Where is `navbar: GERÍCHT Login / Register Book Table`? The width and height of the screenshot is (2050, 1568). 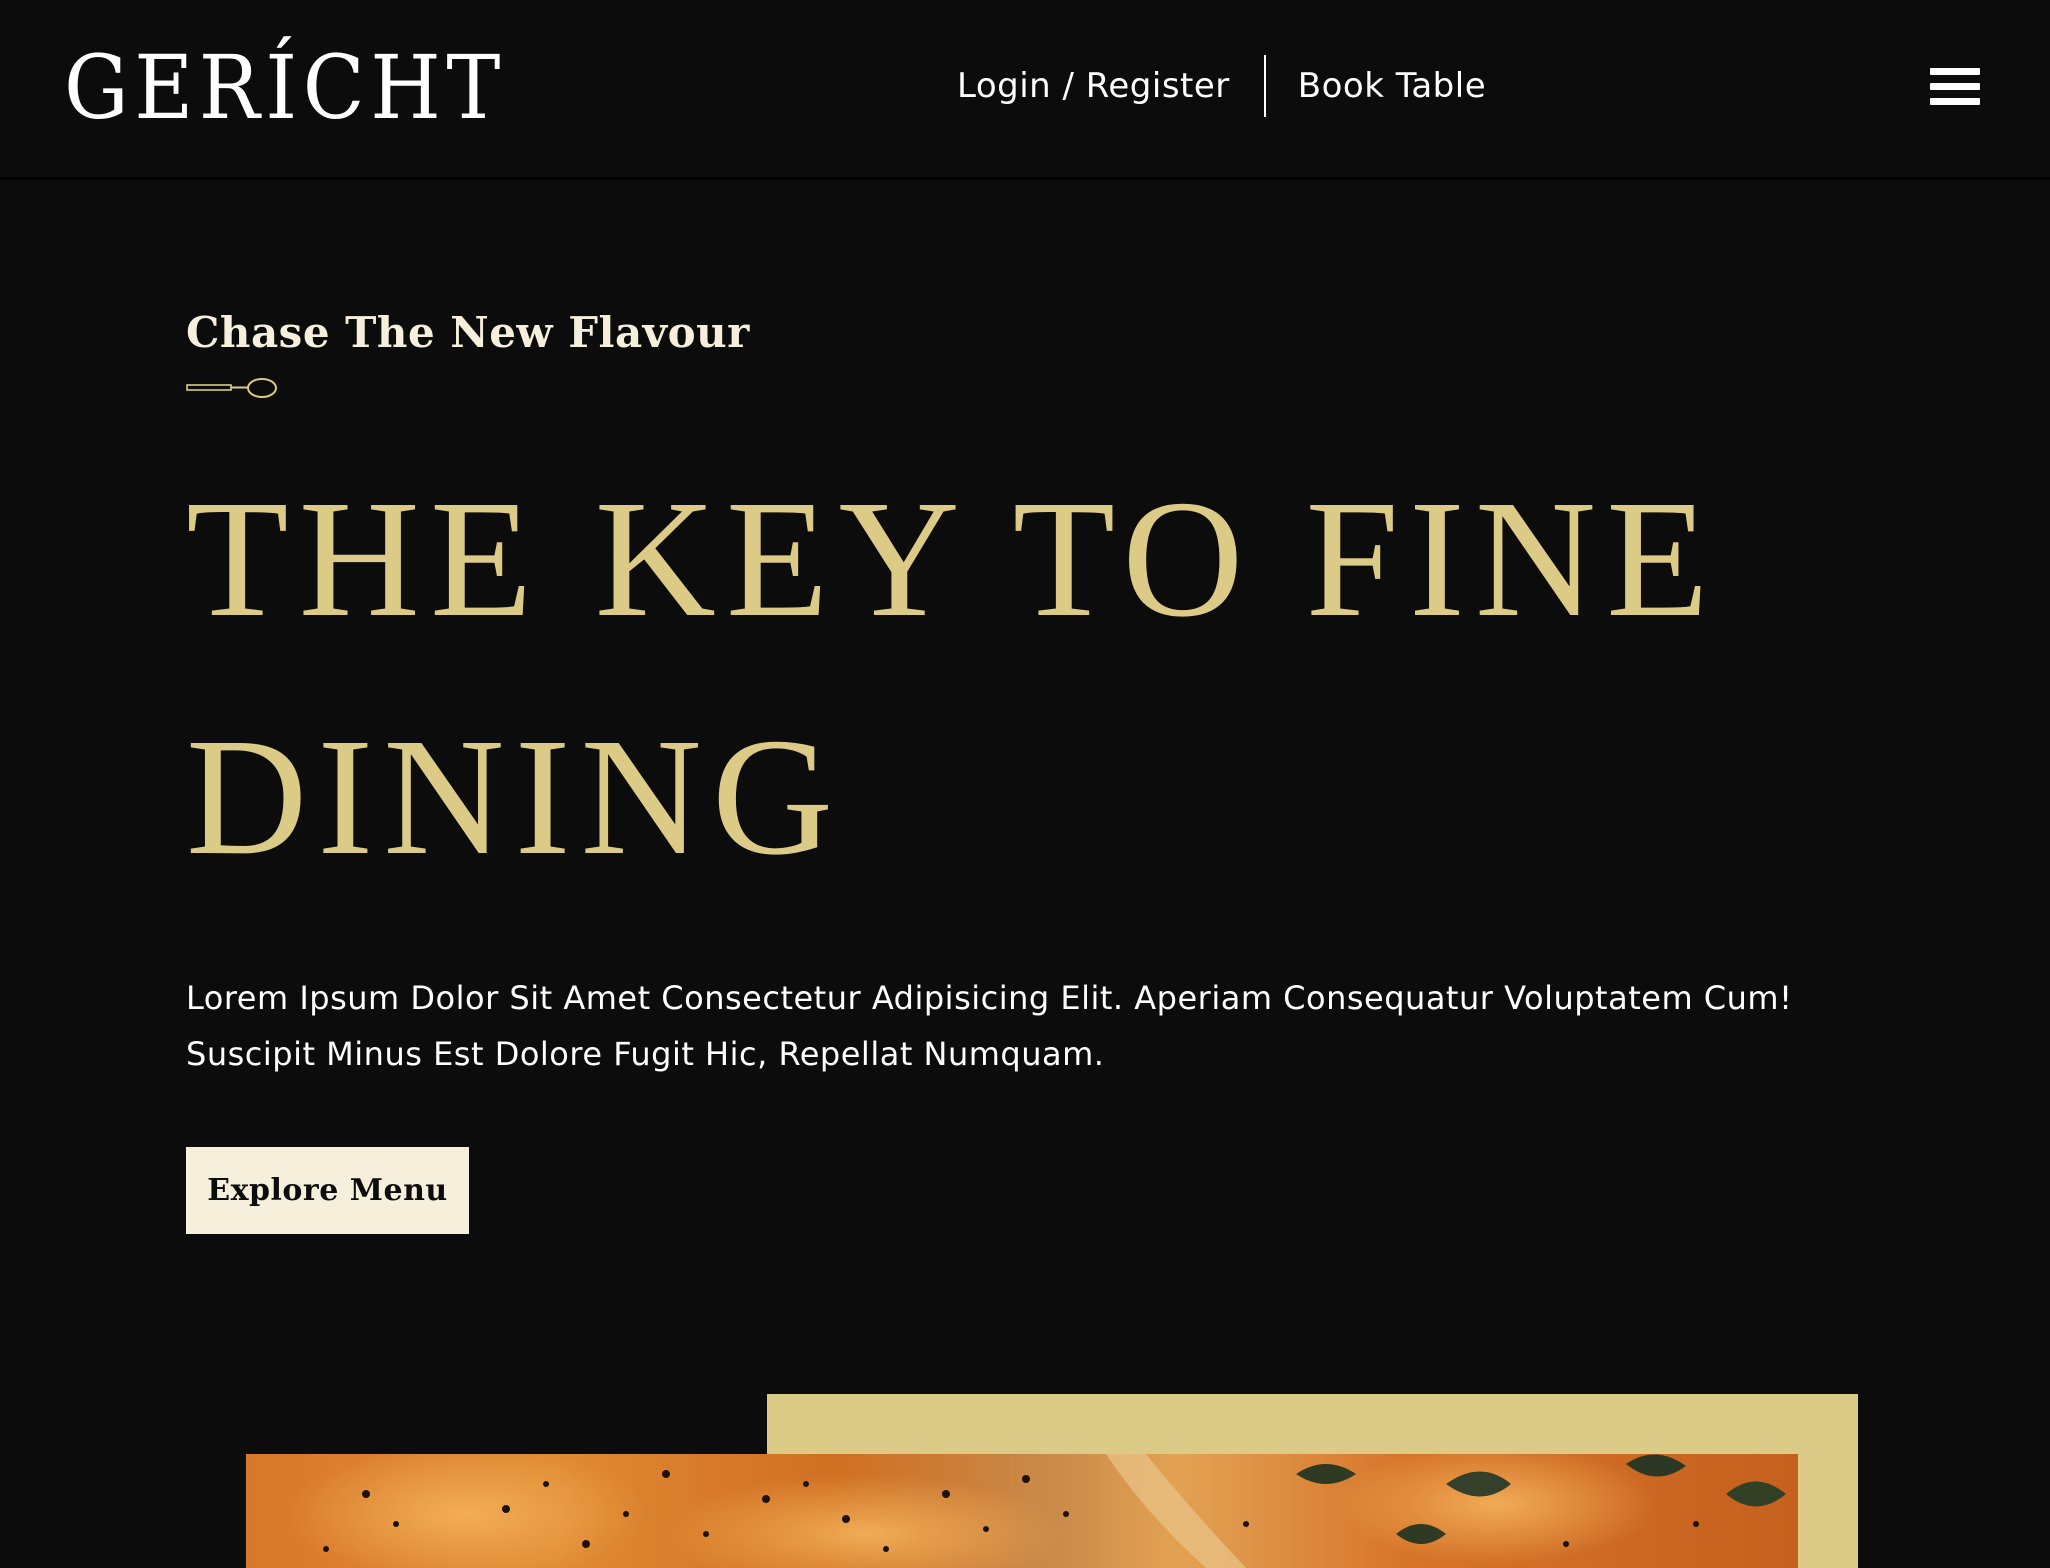
navbar: GERÍCHT Login / Register Book Table is located at coordinates (1025, 90).